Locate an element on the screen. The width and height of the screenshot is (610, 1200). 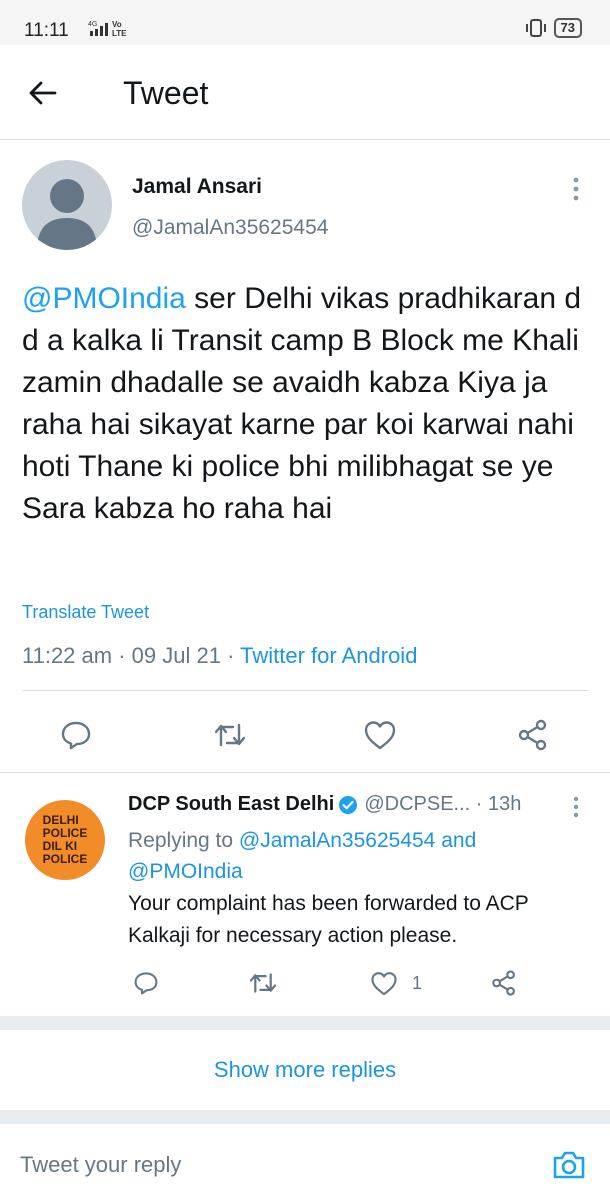
reply-reply-button is located at coordinates (146, 983).